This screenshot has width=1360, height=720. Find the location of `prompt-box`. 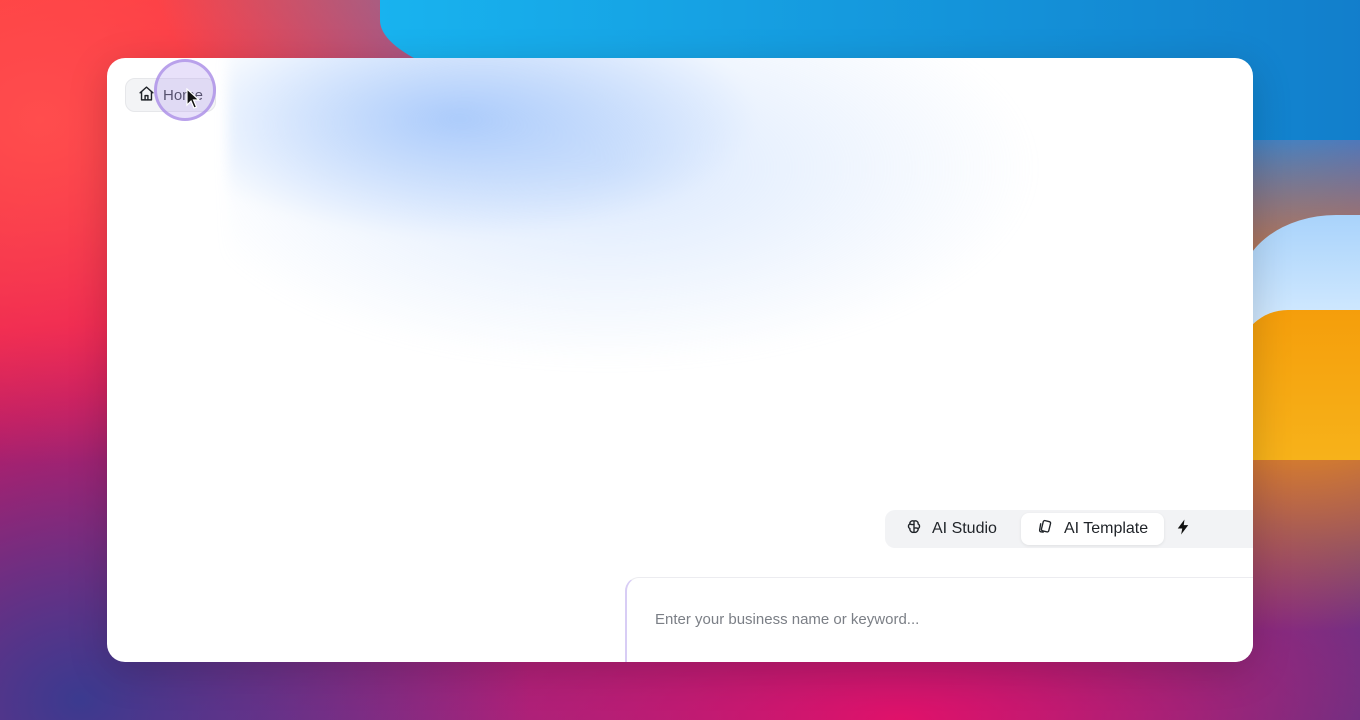

prompt-box is located at coordinates (939, 619).